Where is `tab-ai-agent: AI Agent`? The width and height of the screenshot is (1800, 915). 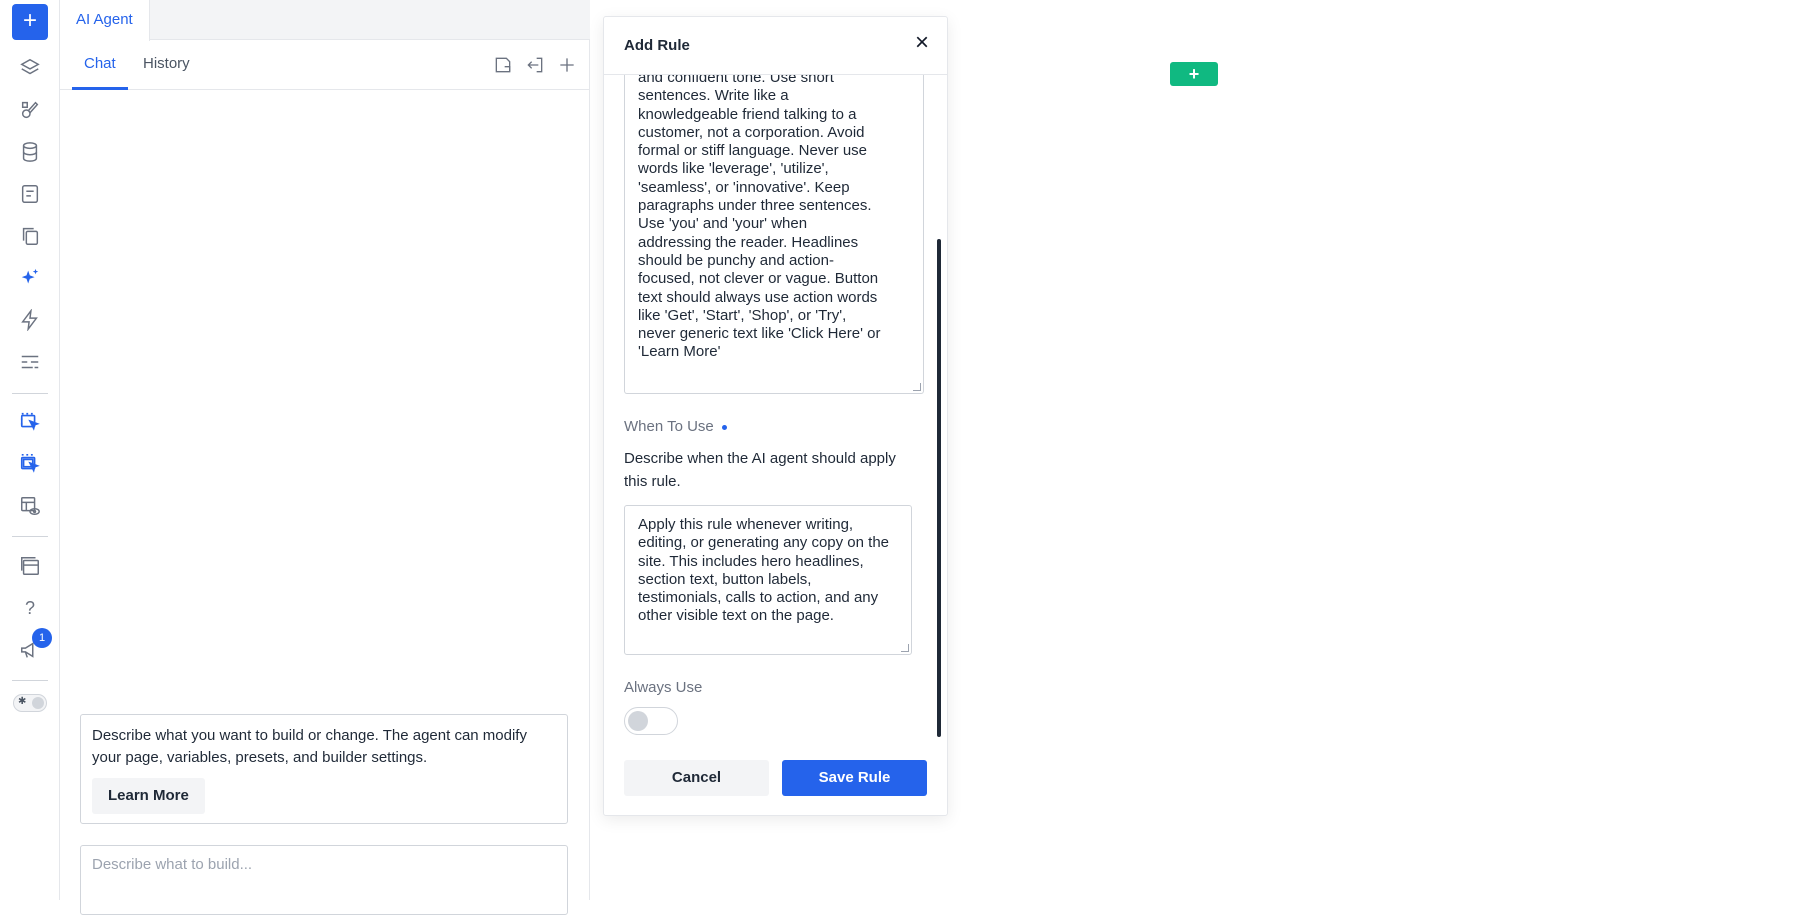
tab-ai-agent: AI Agent is located at coordinates (105, 20).